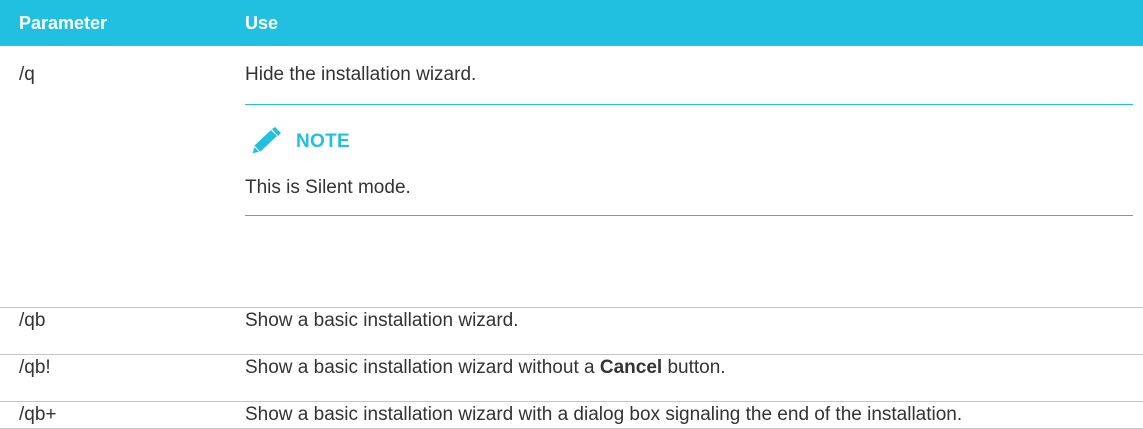  What do you see at coordinates (266, 142) in the screenshot?
I see `pencil-icon` at bounding box center [266, 142].